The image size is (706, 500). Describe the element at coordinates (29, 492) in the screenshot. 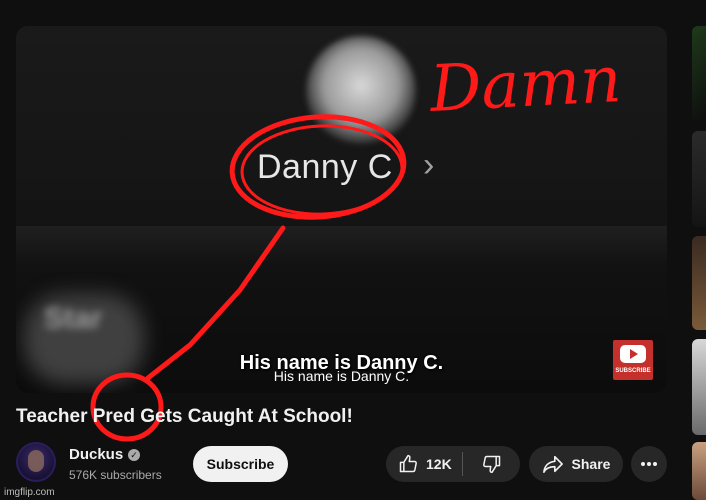

I see `imgflip-watermark: imgflip.com` at that location.